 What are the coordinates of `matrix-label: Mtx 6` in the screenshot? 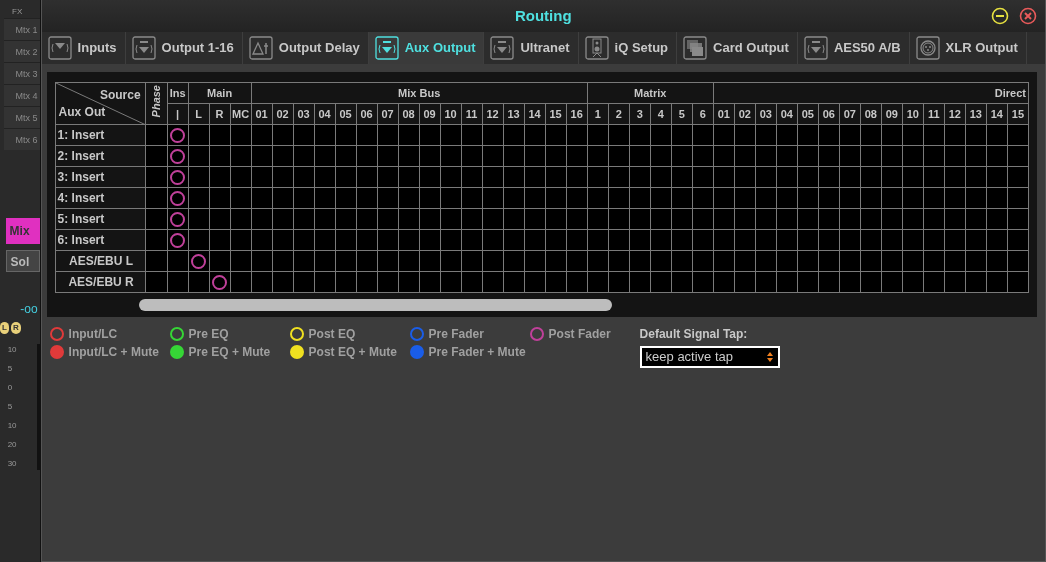 It's located at (21, 139).